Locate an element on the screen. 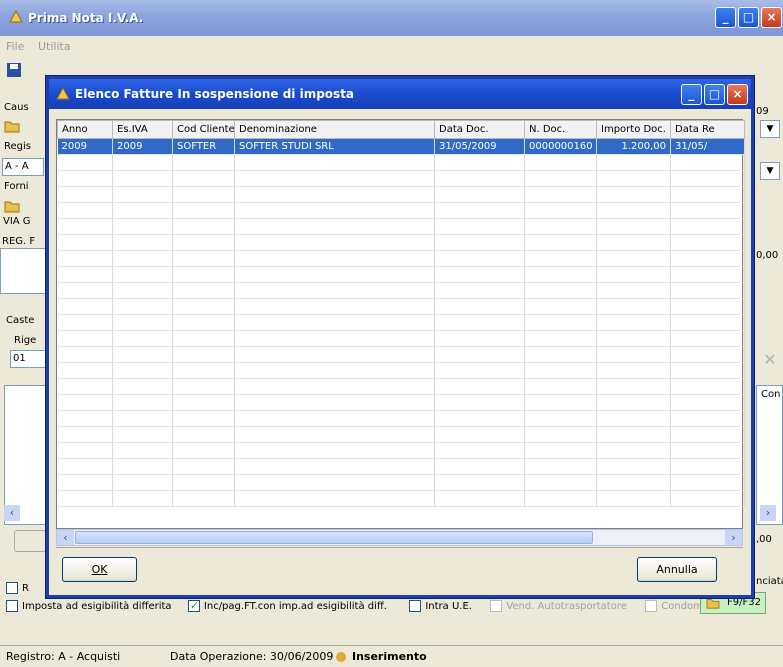 This screenshot has height=667, width=783. status-icon is located at coordinates (341, 657).